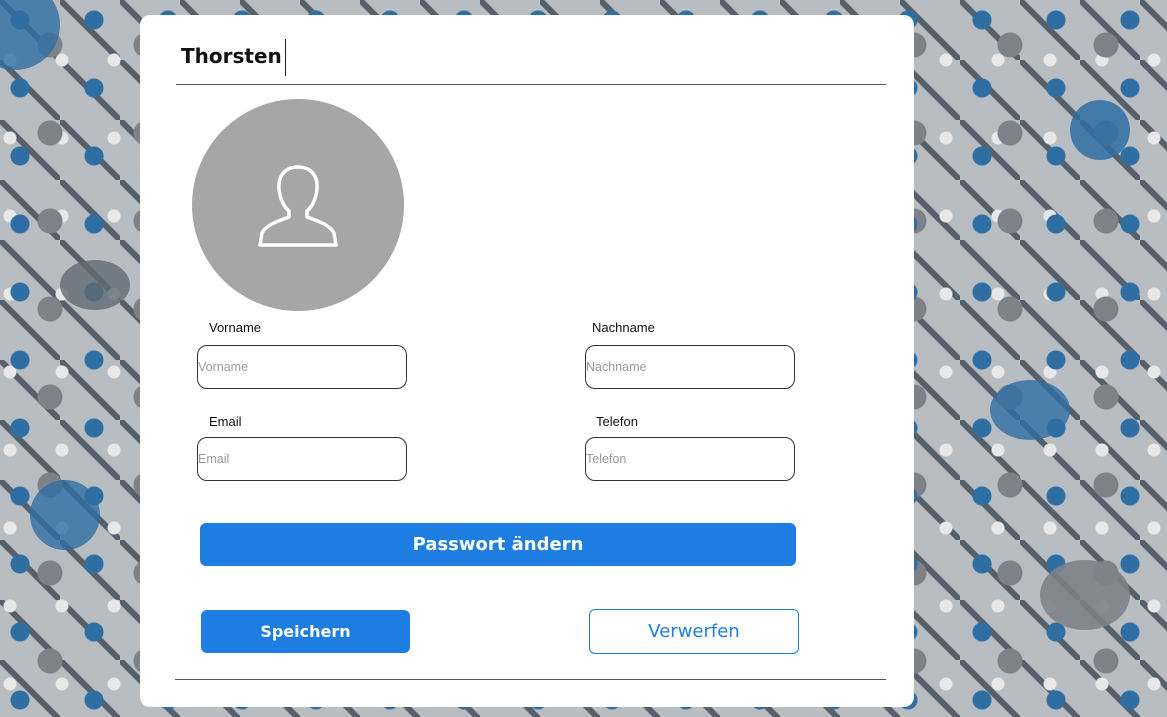 Image resolution: width=1167 pixels, height=717 pixels. I want to click on nachname-input, so click(690, 367).